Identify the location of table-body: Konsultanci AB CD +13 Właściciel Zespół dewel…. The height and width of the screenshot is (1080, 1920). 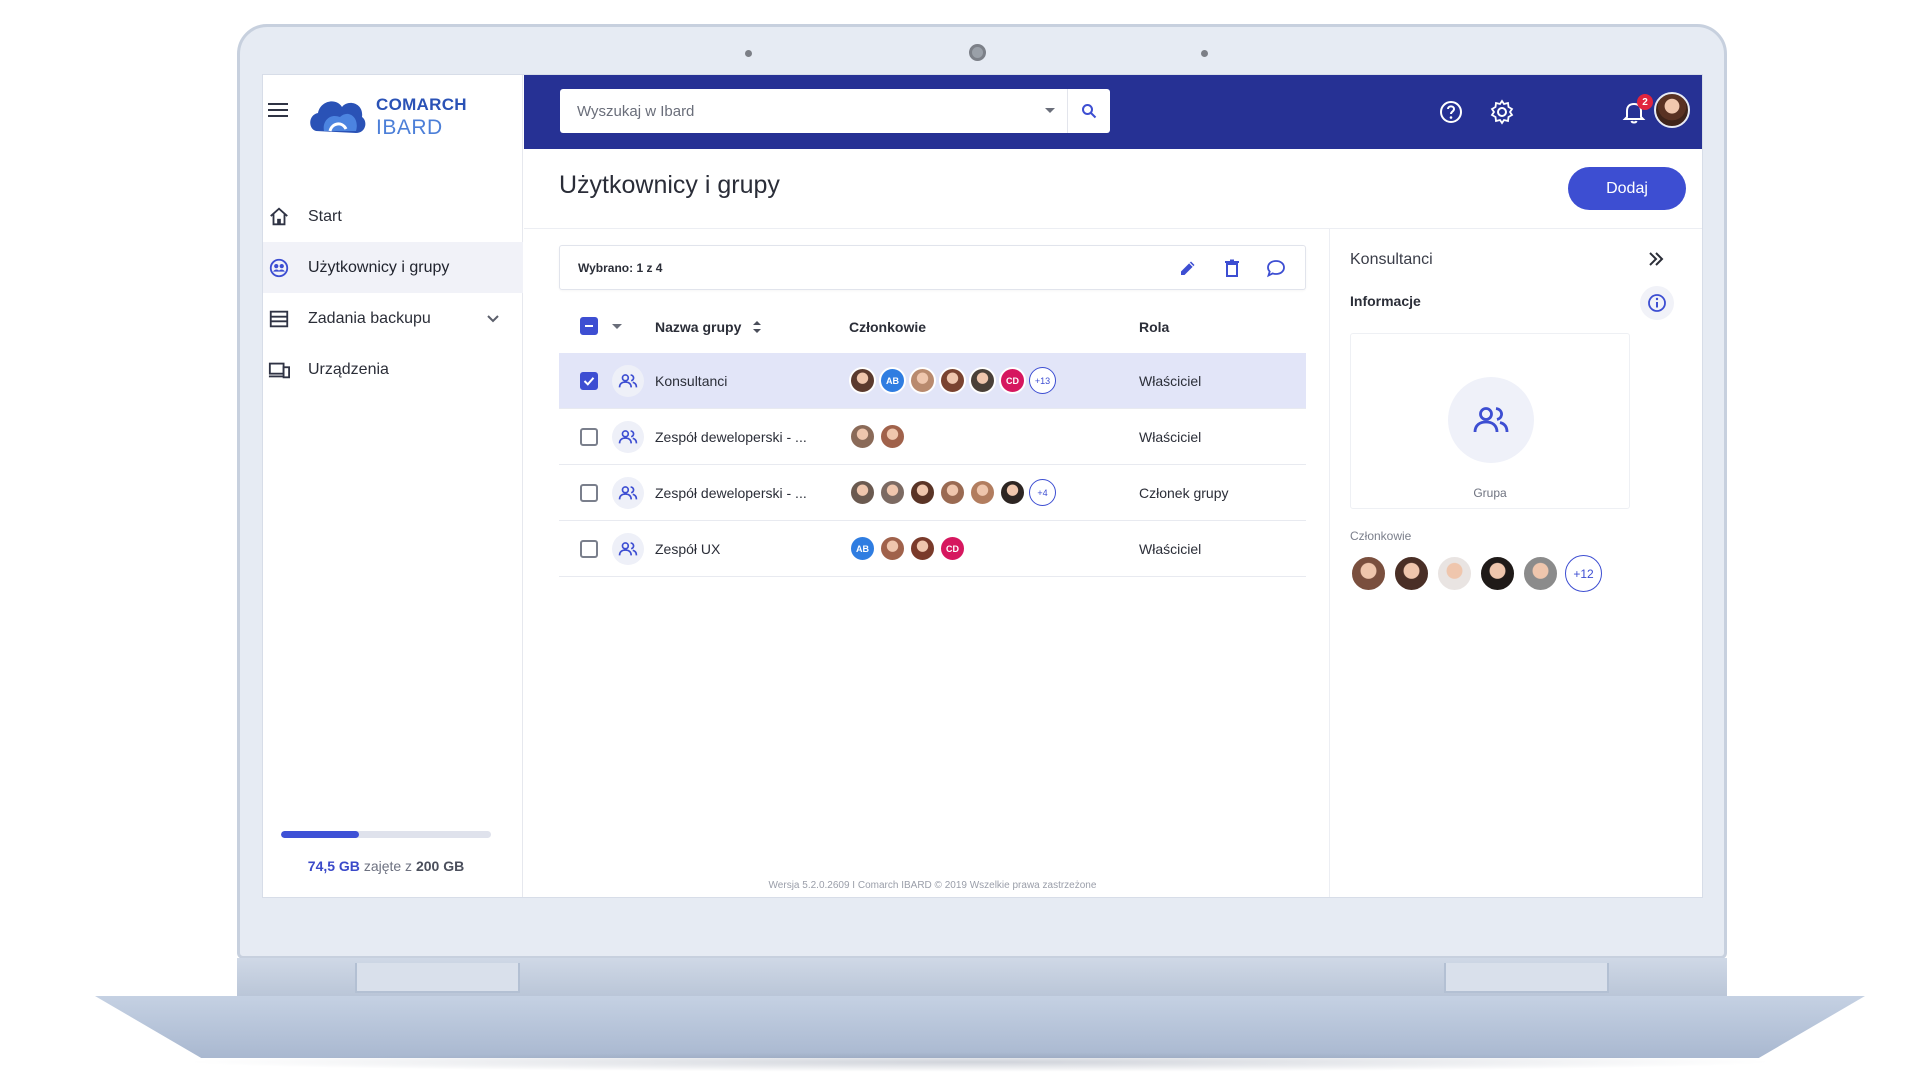
(932, 465).